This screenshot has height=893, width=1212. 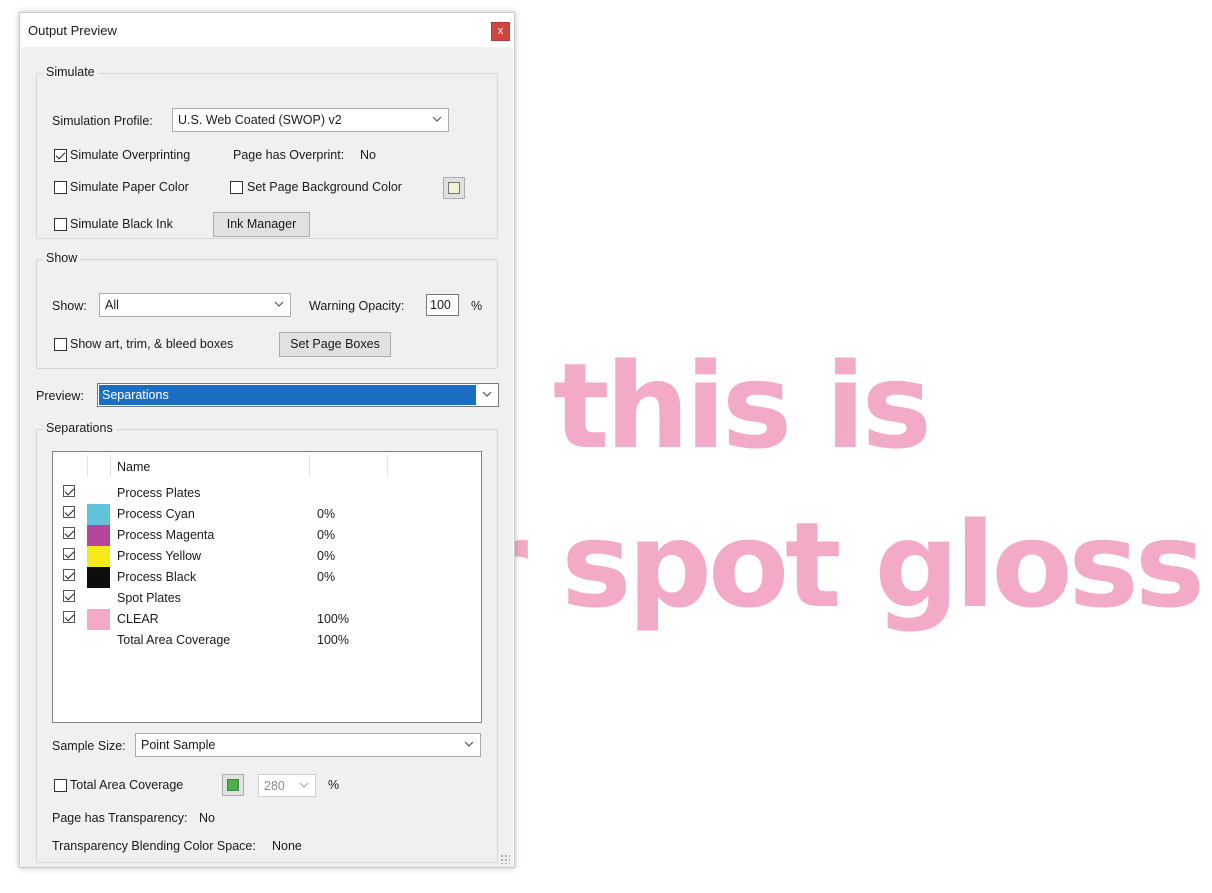 I want to click on sample-size-select: Point Sample, so click(x=308, y=745).